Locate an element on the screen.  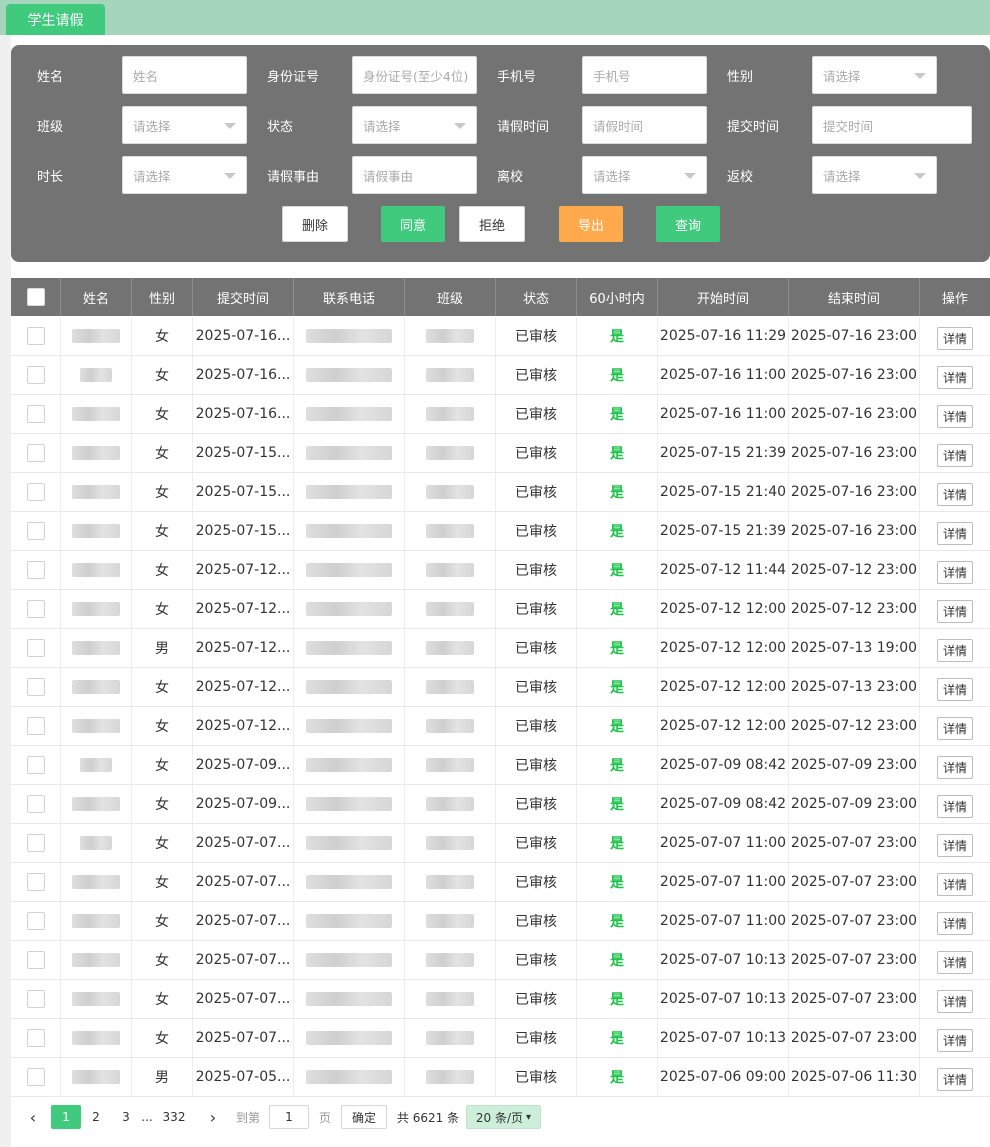
next-page-button: › is located at coordinates (213, 1117).